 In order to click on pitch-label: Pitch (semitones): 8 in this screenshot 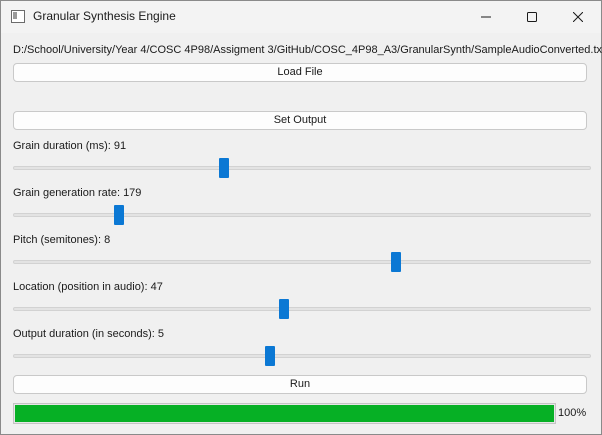, I will do `click(62, 240)`.